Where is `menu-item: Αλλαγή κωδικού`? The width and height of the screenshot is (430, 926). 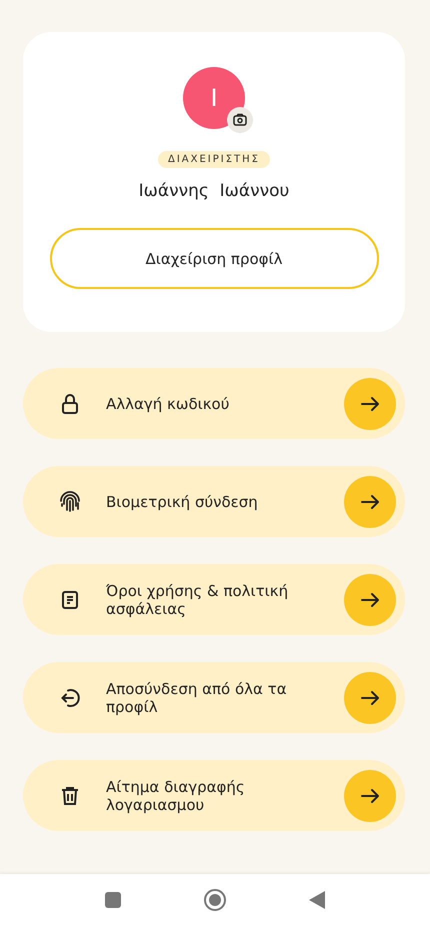
menu-item: Αλλαγή κωδικού is located at coordinates (214, 403).